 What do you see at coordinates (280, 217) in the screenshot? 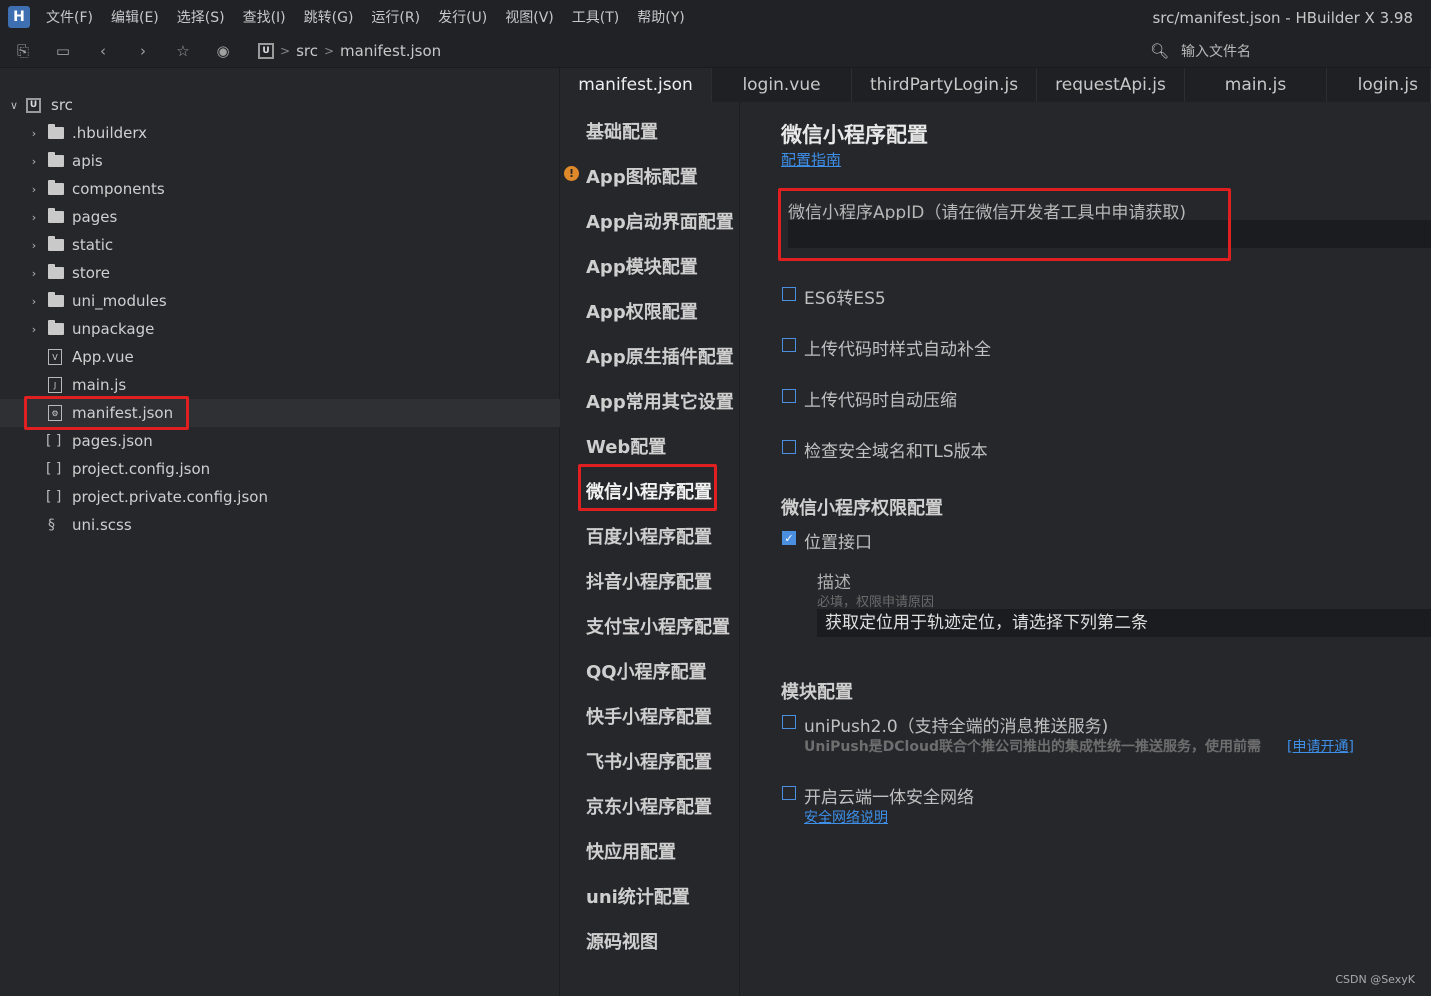
I see `tree-folder: › pages` at bounding box center [280, 217].